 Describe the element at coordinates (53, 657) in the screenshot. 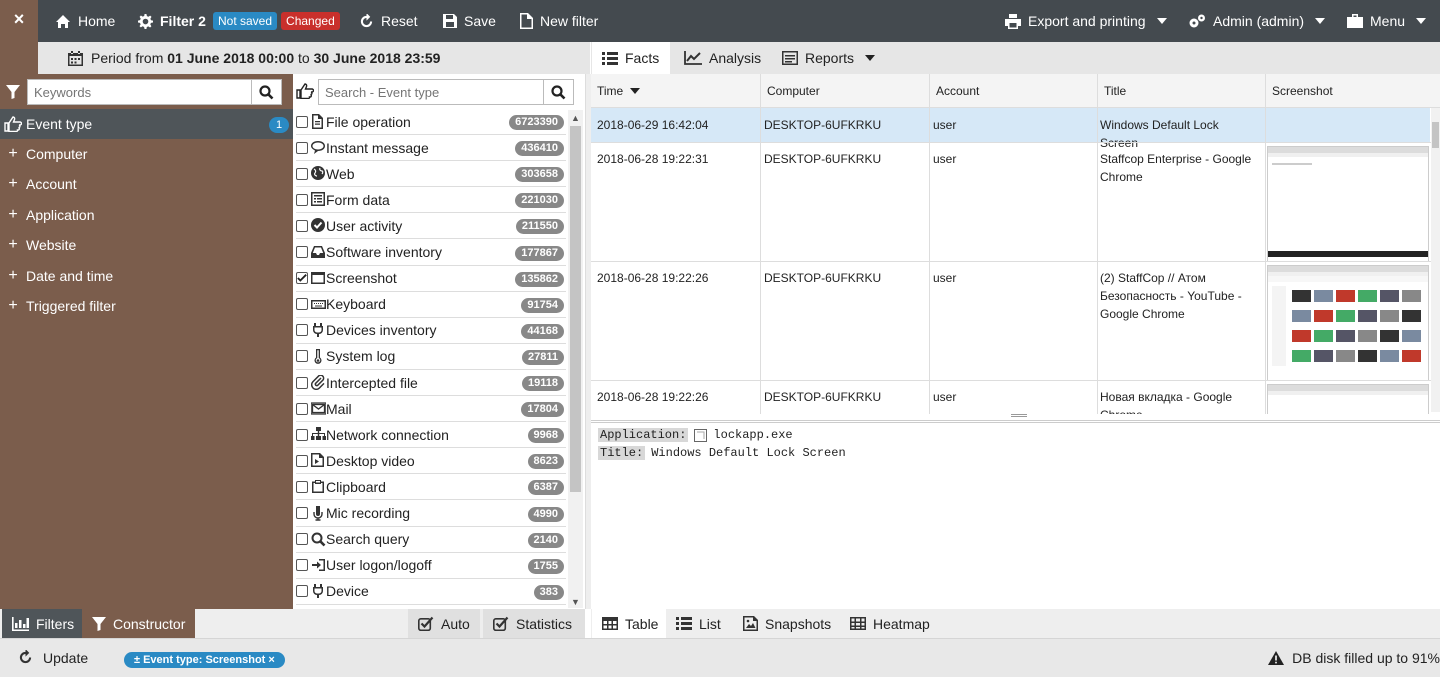

I see `update-button: Update` at that location.